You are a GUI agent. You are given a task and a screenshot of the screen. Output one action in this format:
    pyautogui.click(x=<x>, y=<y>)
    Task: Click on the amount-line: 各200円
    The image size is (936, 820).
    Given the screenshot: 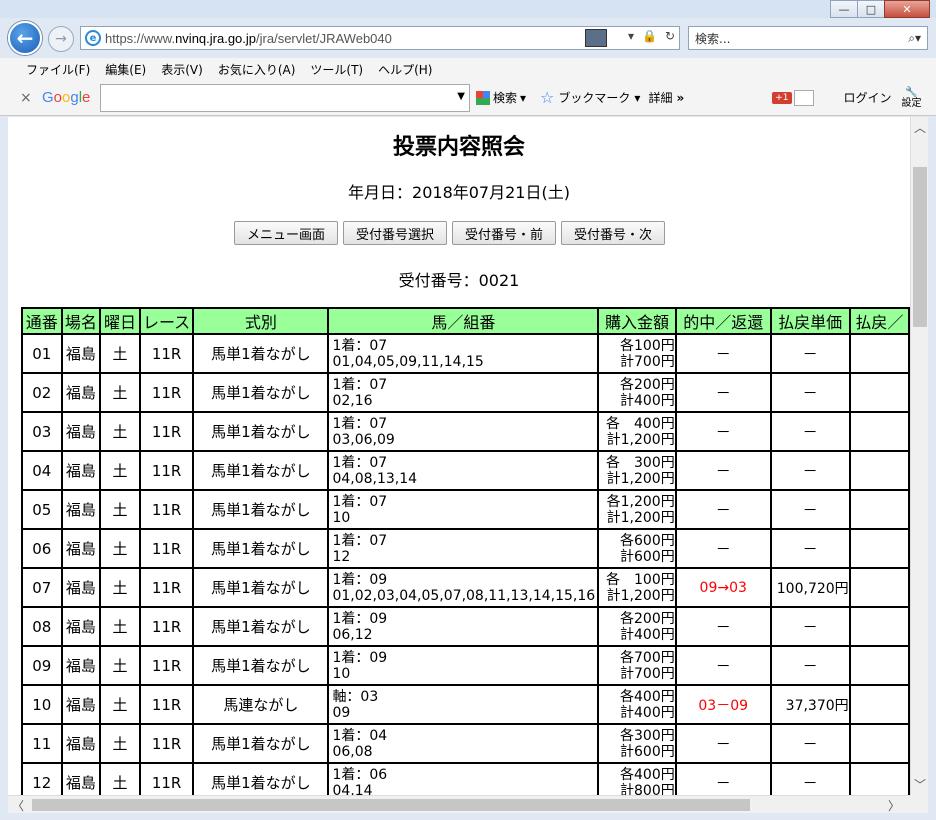 What is the action you would take?
    pyautogui.click(x=647, y=618)
    